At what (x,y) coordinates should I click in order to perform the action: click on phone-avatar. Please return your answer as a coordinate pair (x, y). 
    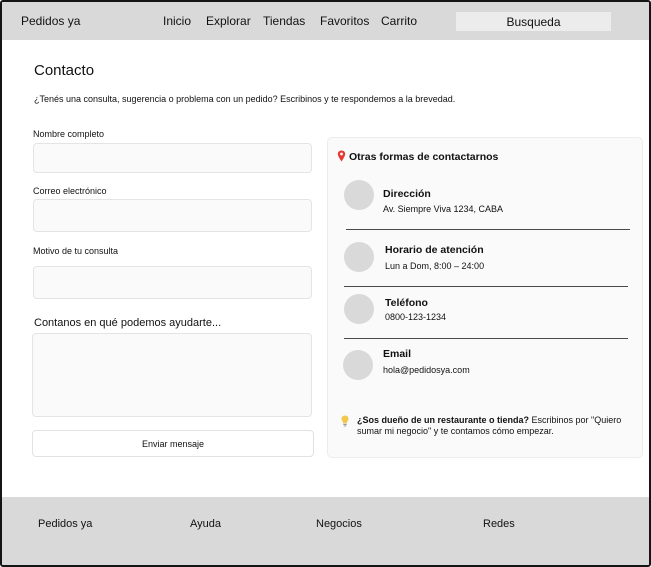
    Looking at the image, I should click on (359, 309).